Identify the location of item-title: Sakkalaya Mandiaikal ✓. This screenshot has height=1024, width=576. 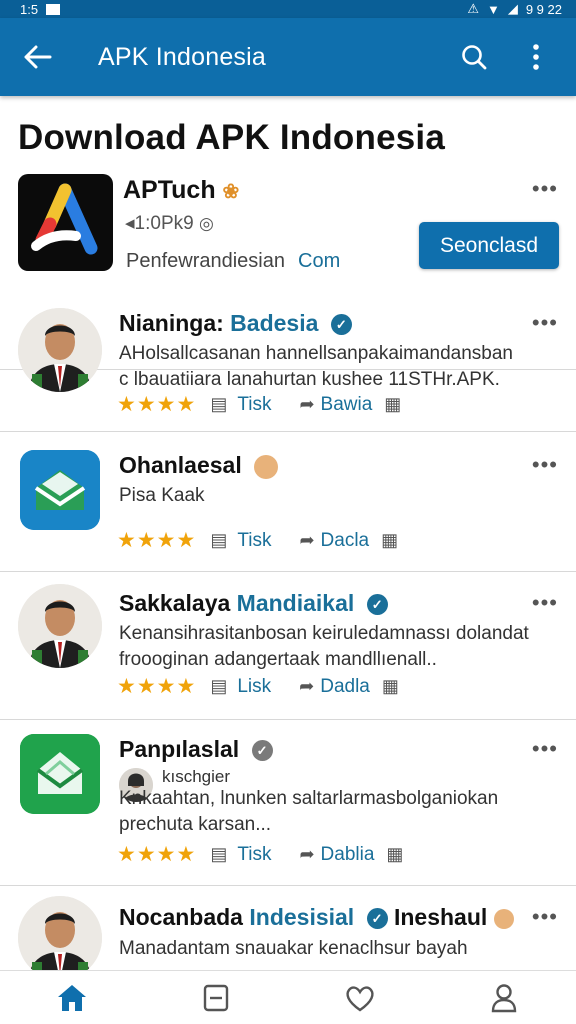
(253, 603).